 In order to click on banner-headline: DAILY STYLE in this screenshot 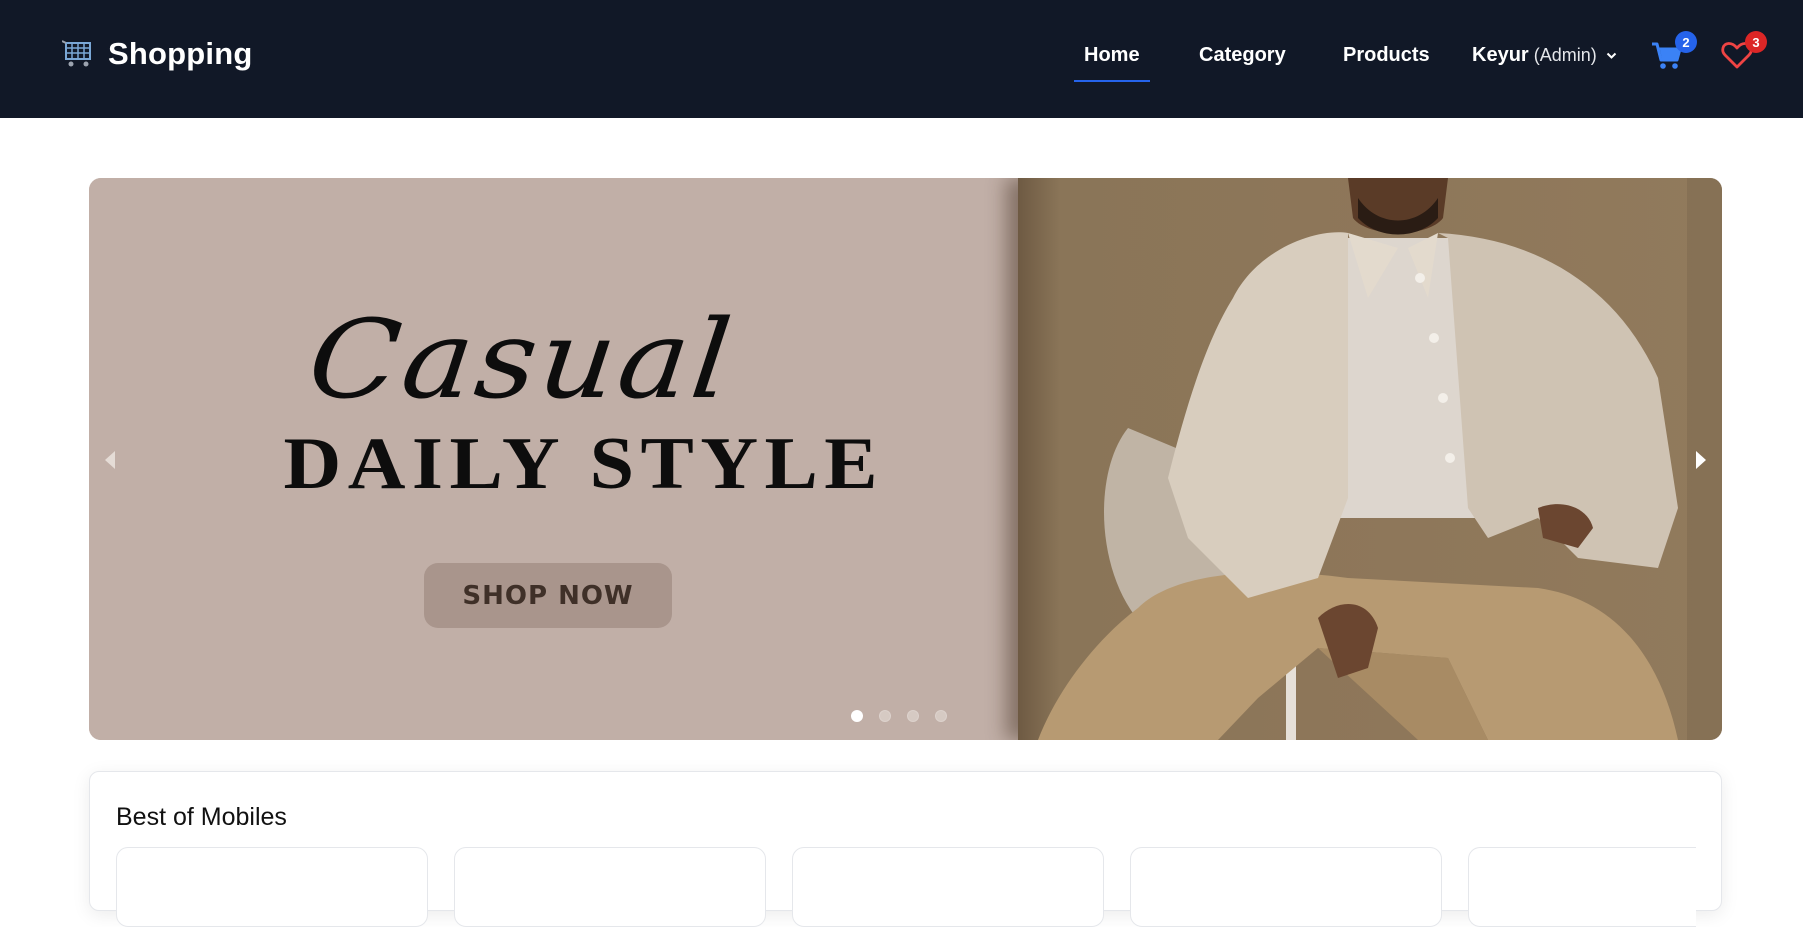, I will do `click(584, 464)`.